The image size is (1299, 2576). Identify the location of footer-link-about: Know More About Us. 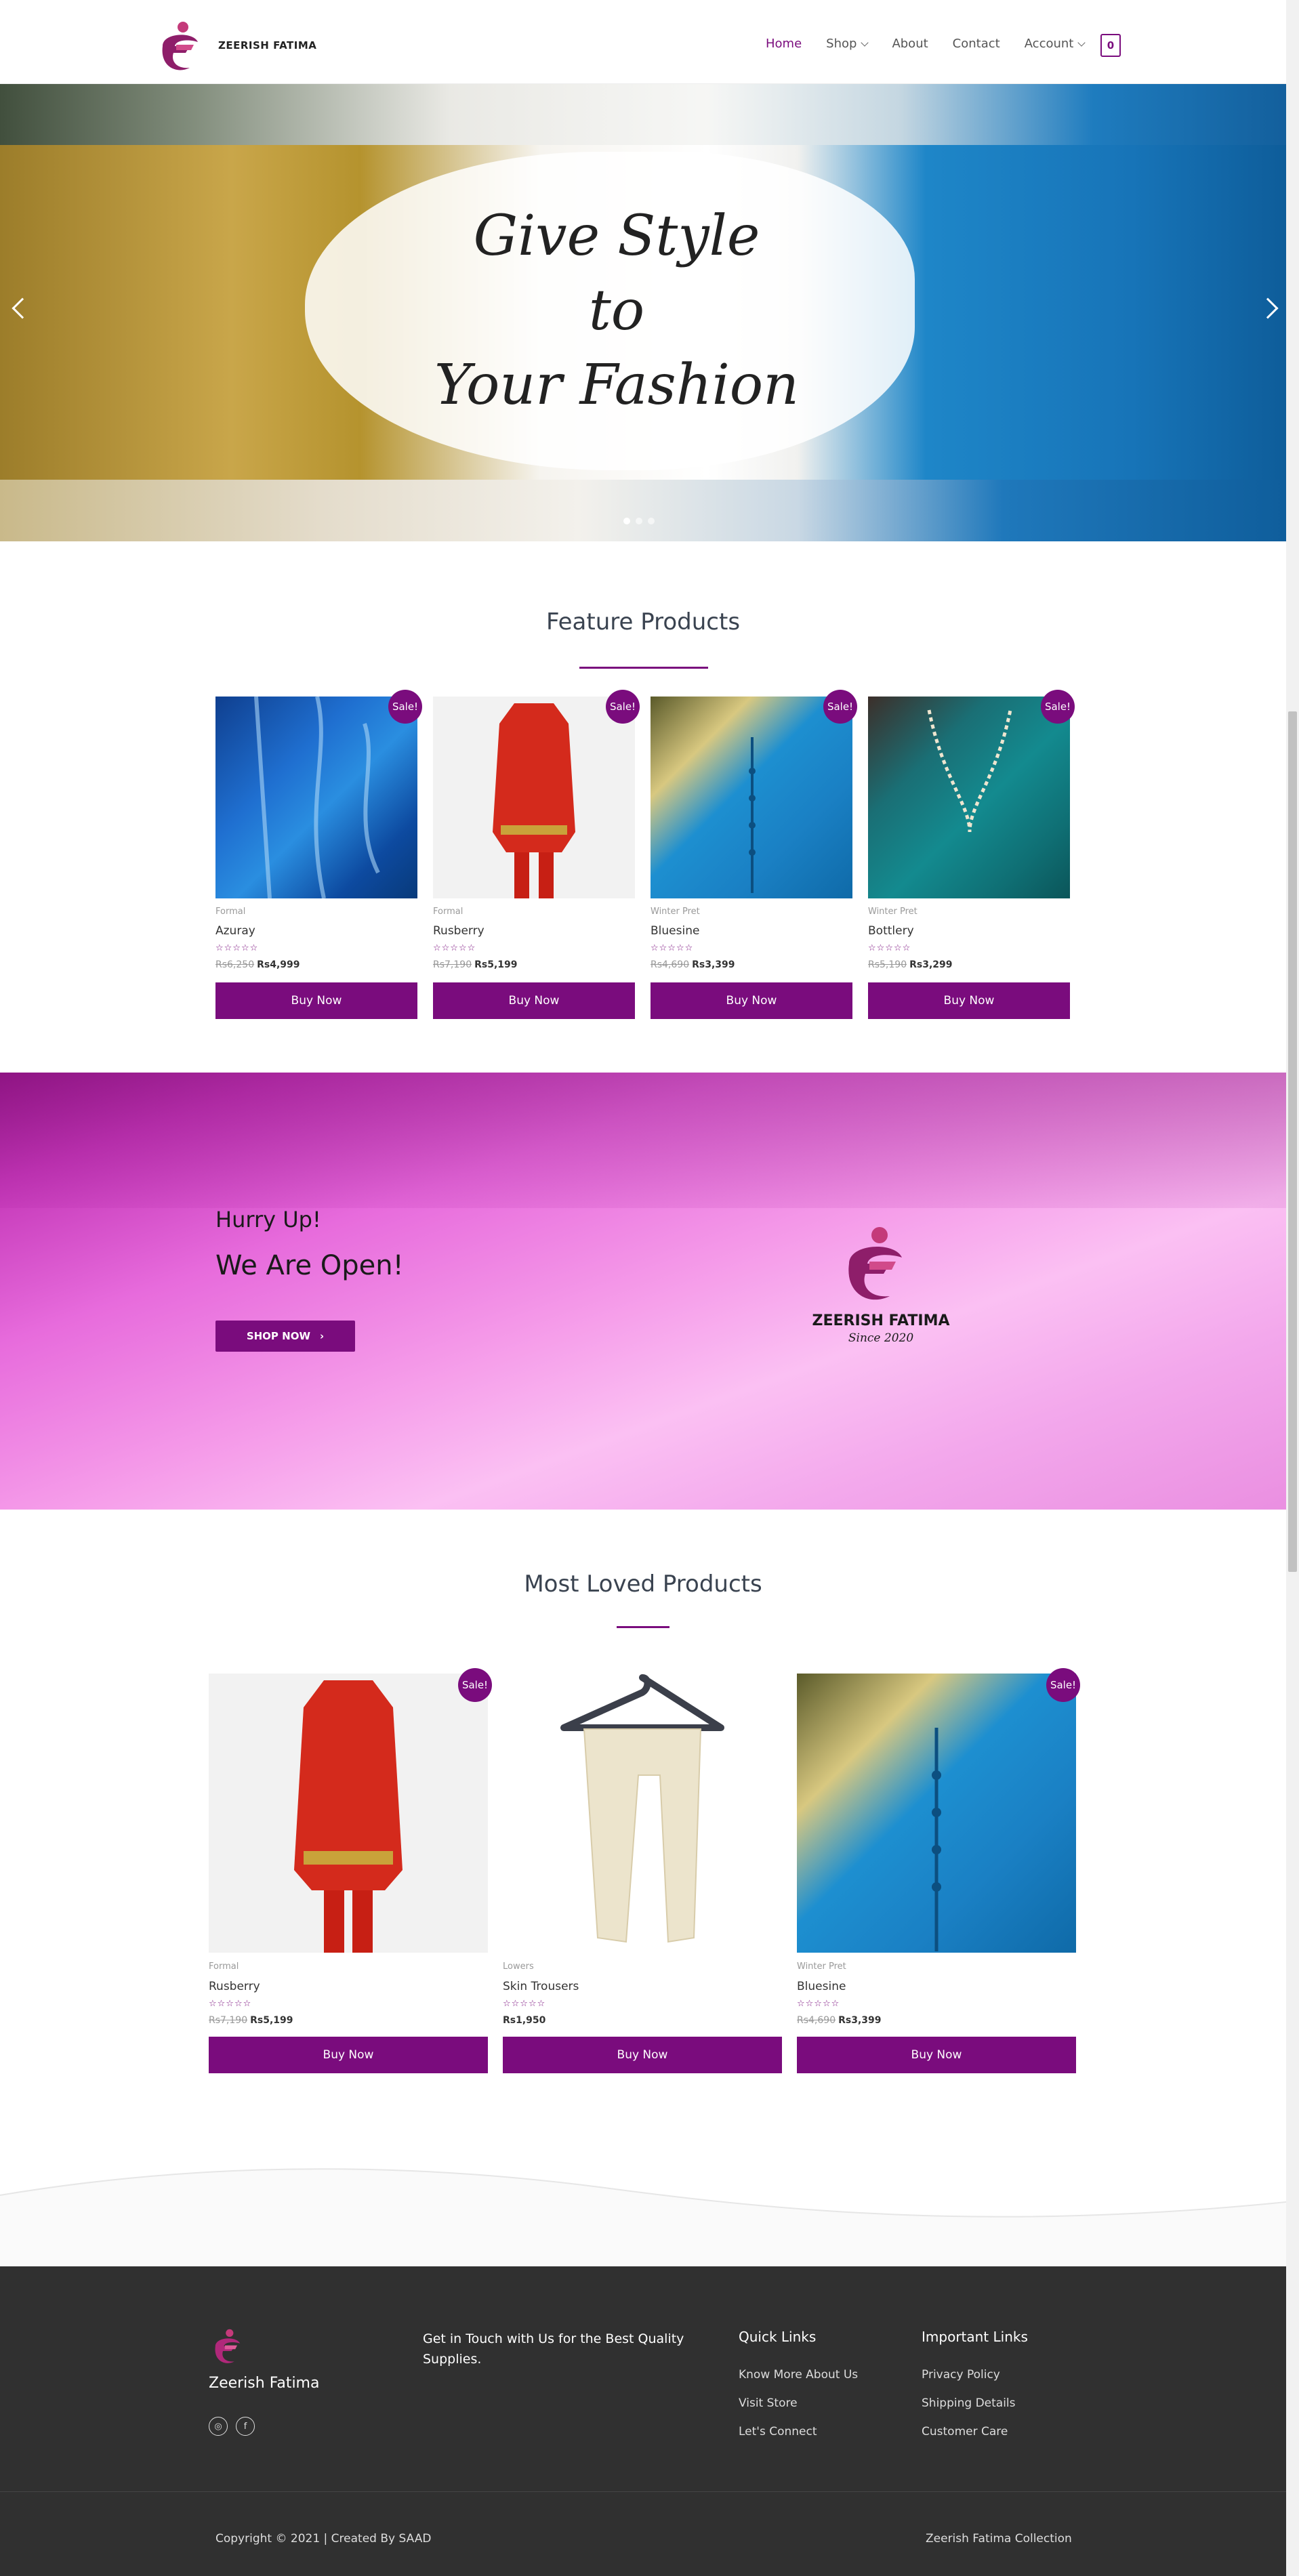
(798, 2375).